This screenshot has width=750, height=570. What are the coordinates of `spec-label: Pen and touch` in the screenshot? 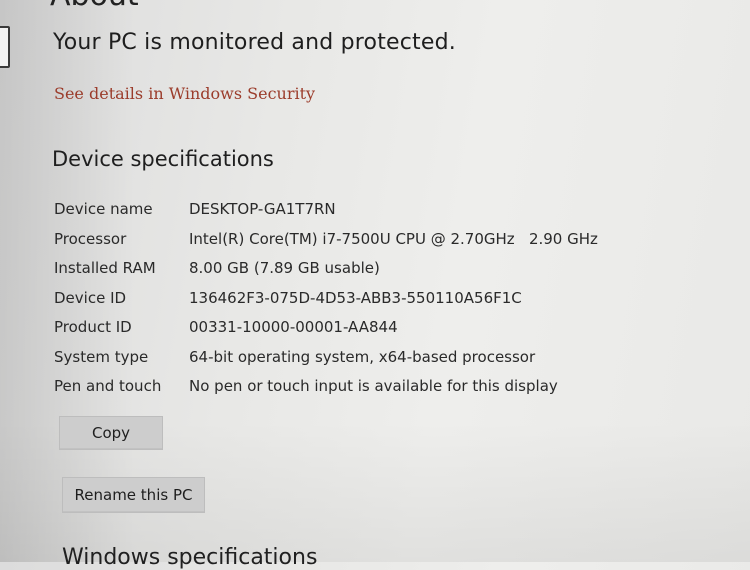 It's located at (108, 386).